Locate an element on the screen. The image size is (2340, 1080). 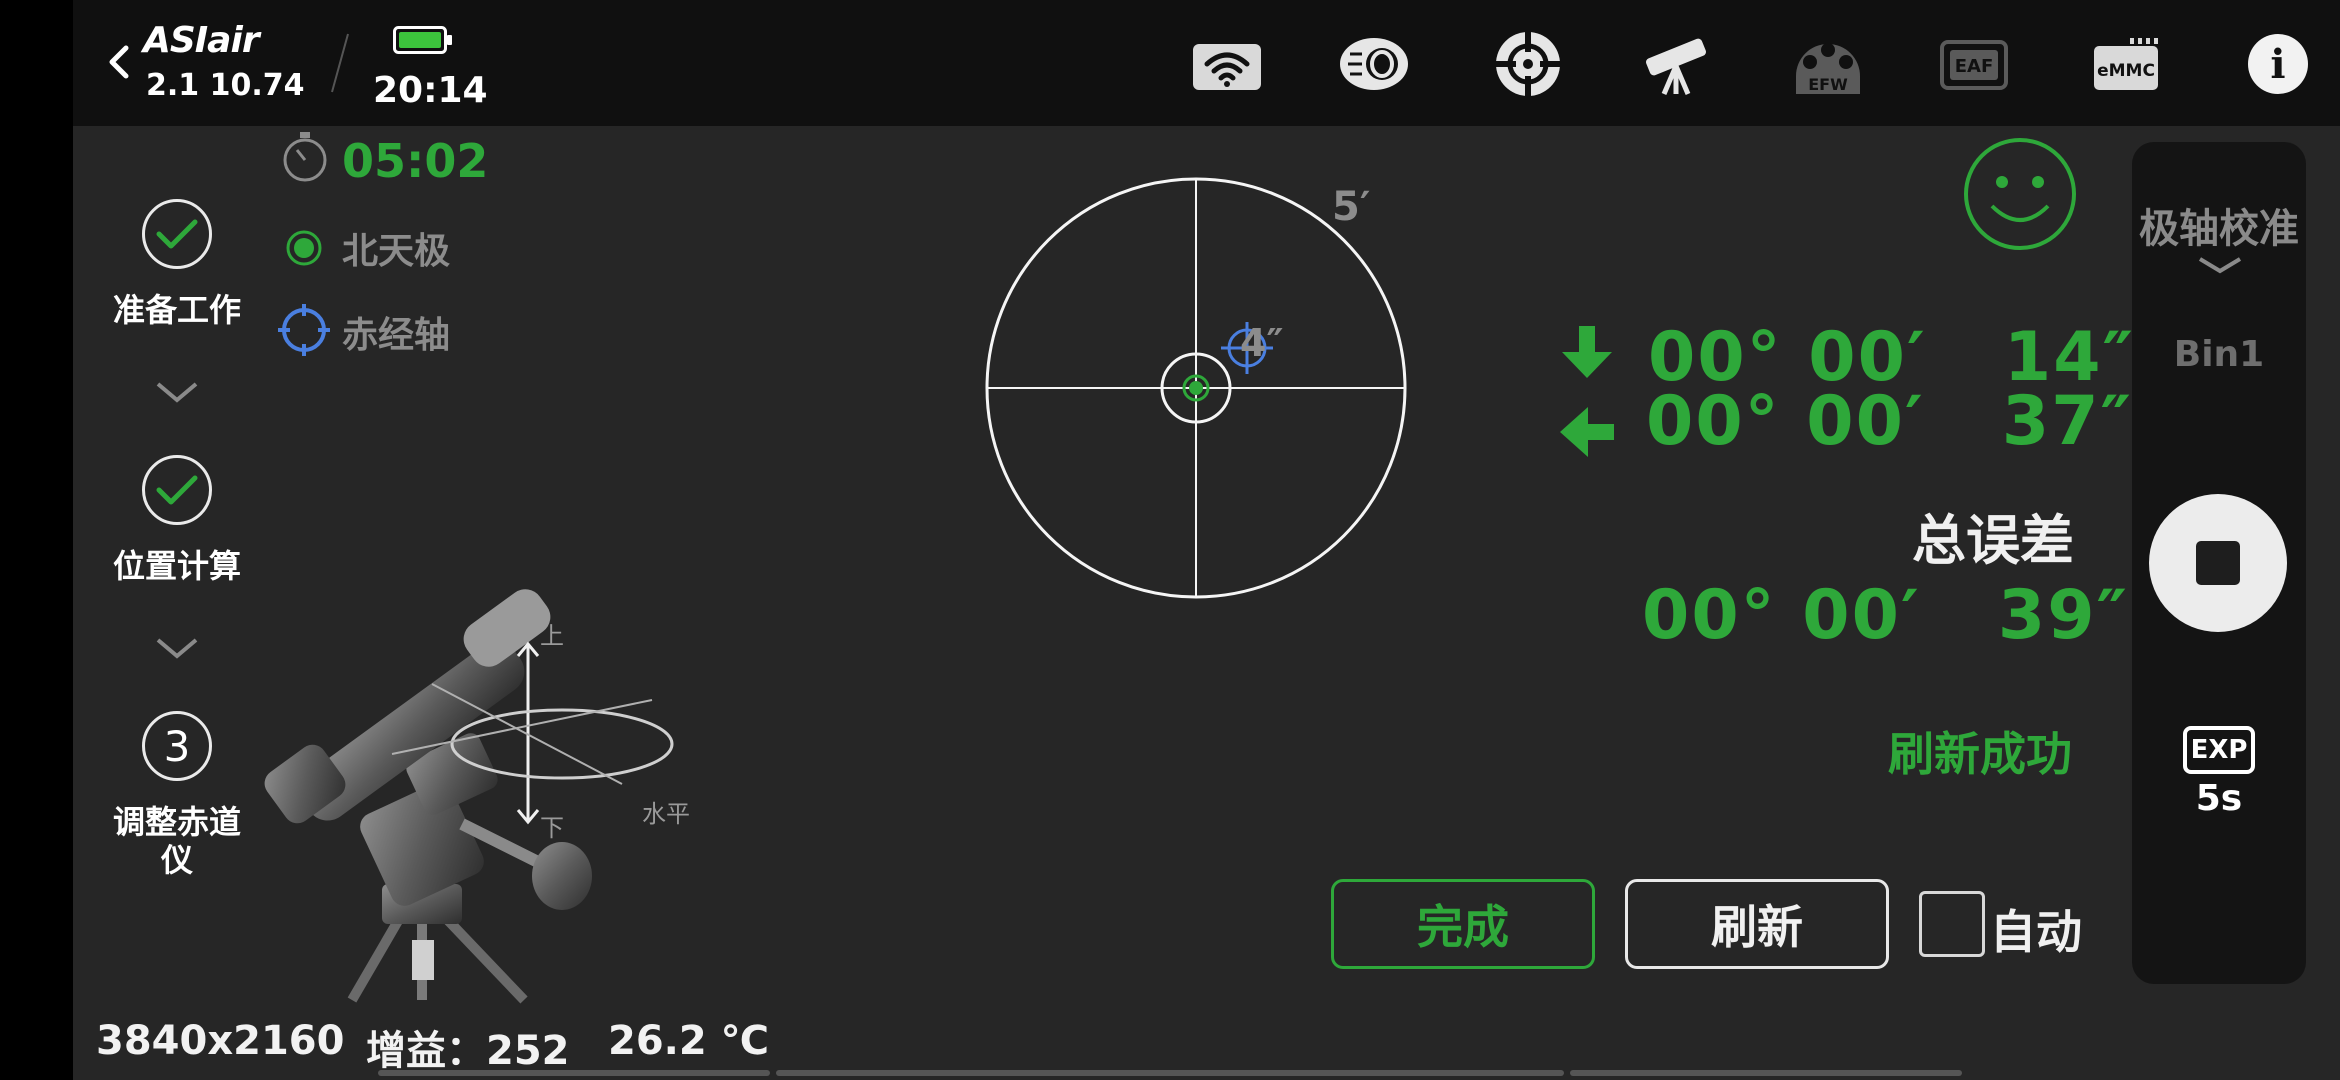
step-1-check-icon is located at coordinates (177, 234).